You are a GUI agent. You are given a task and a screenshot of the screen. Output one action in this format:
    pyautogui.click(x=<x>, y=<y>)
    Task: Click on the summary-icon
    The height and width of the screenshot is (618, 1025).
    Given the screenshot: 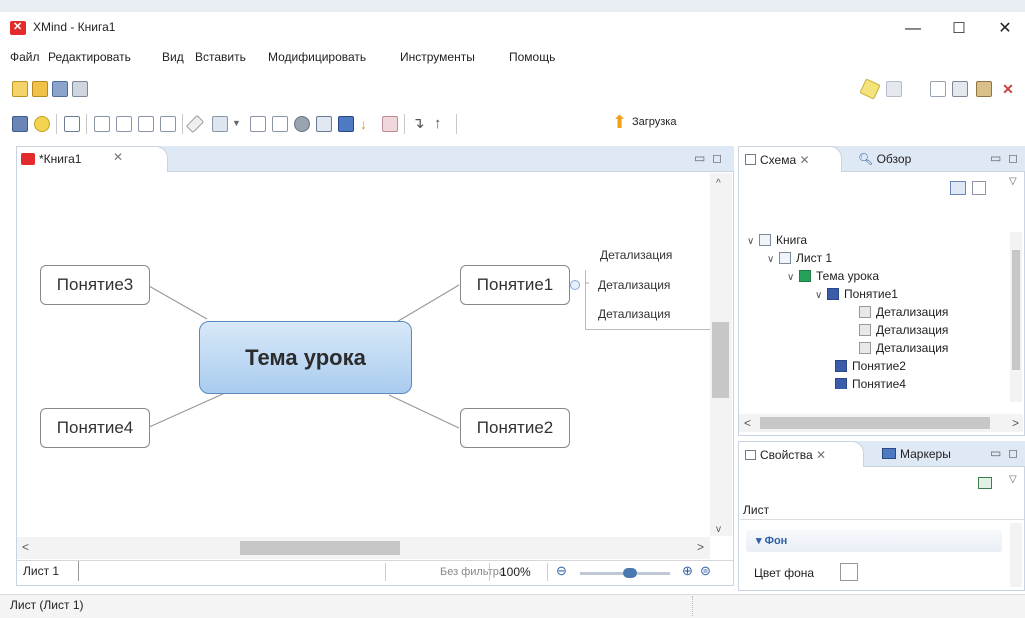 What is the action you would take?
    pyautogui.click(x=280, y=124)
    